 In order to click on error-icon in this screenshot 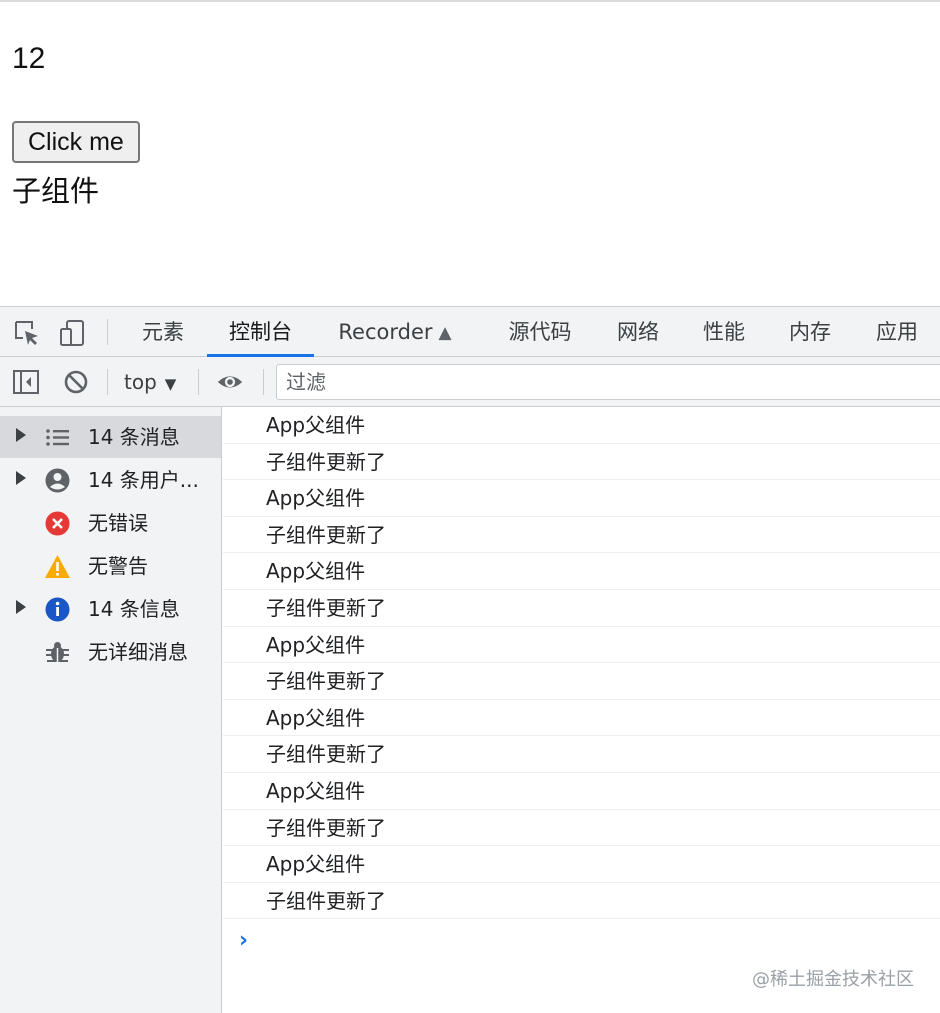, I will do `click(57, 523)`.